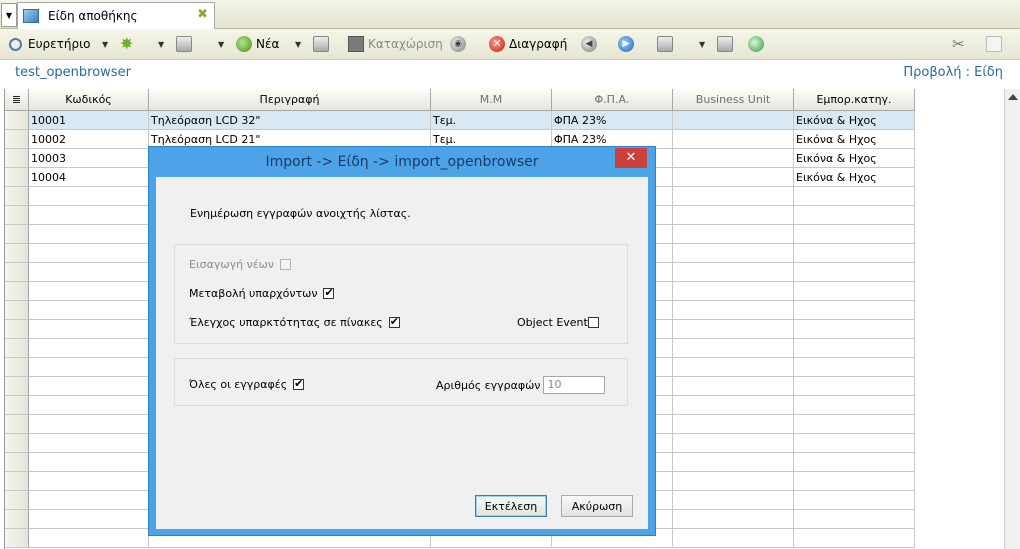  Describe the element at coordinates (298, 44) in the screenshot. I see `new-dropdown: ▼` at that location.